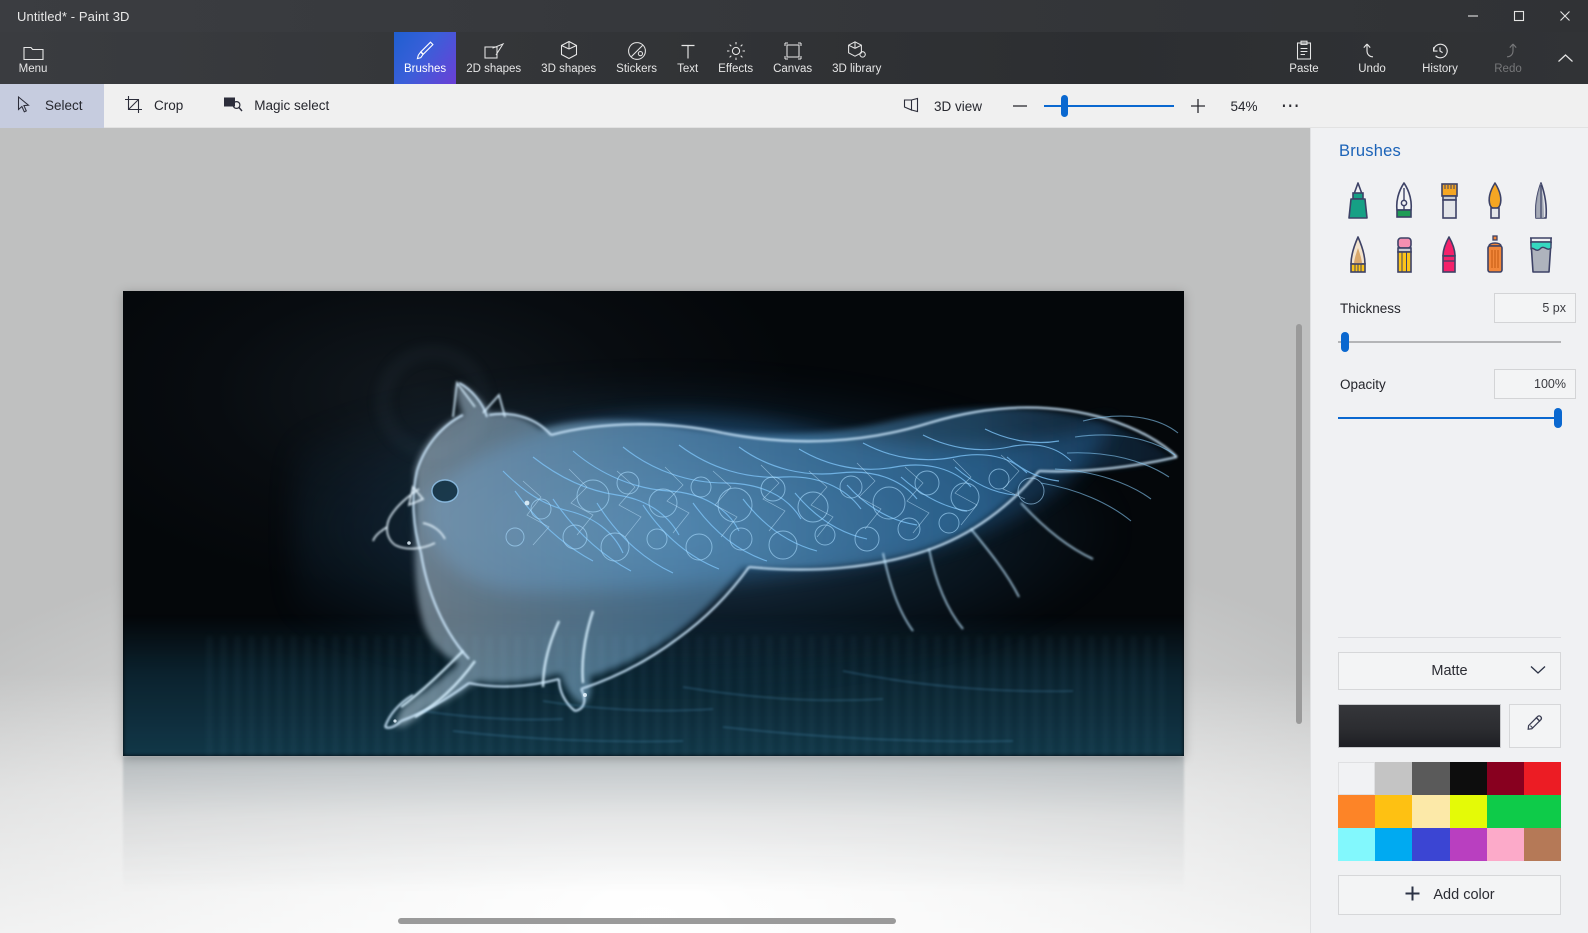 This screenshot has width=1588, height=933. What do you see at coordinates (1565, 58) in the screenshot?
I see `chevron-up-icon` at bounding box center [1565, 58].